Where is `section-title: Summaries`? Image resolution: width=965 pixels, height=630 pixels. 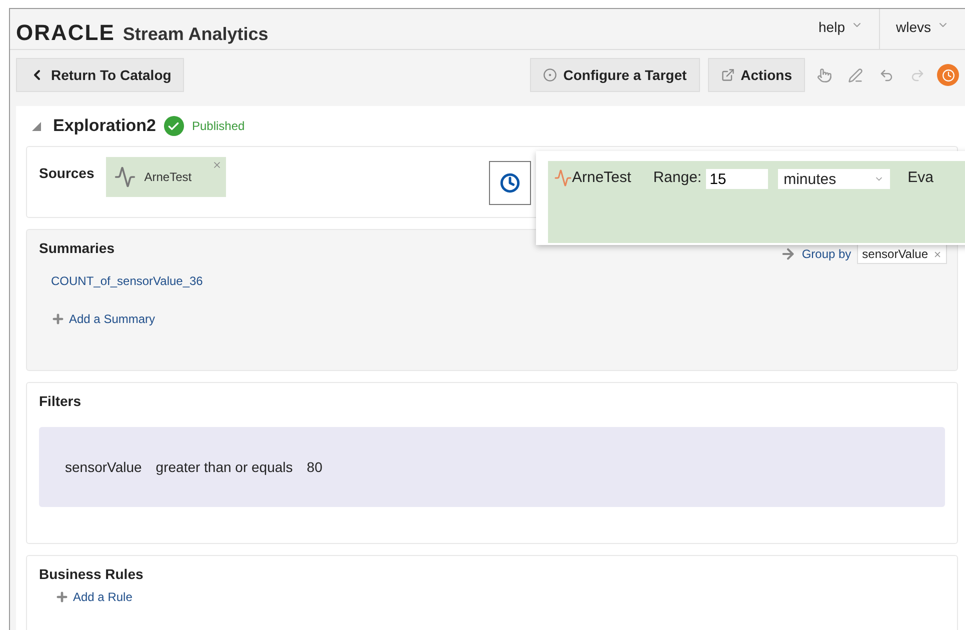 section-title: Summaries is located at coordinates (76, 248).